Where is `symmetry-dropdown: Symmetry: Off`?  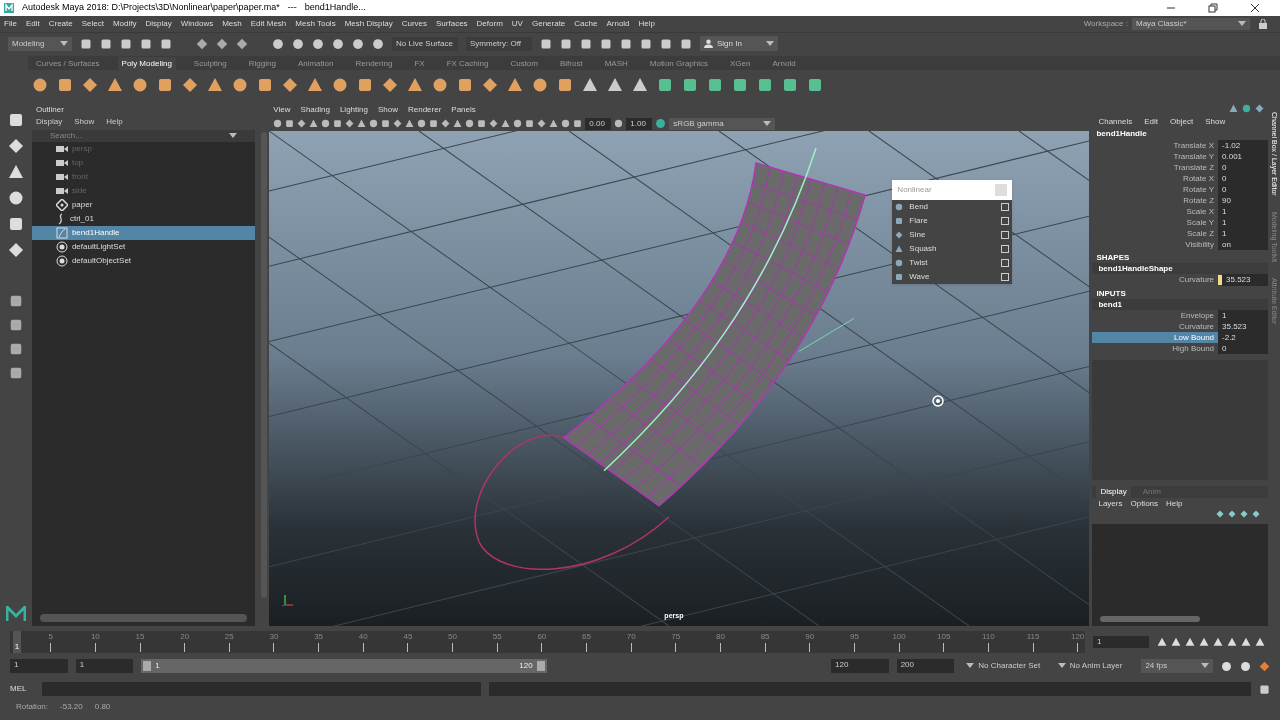
symmetry-dropdown: Symmetry: Off is located at coordinates (499, 43).